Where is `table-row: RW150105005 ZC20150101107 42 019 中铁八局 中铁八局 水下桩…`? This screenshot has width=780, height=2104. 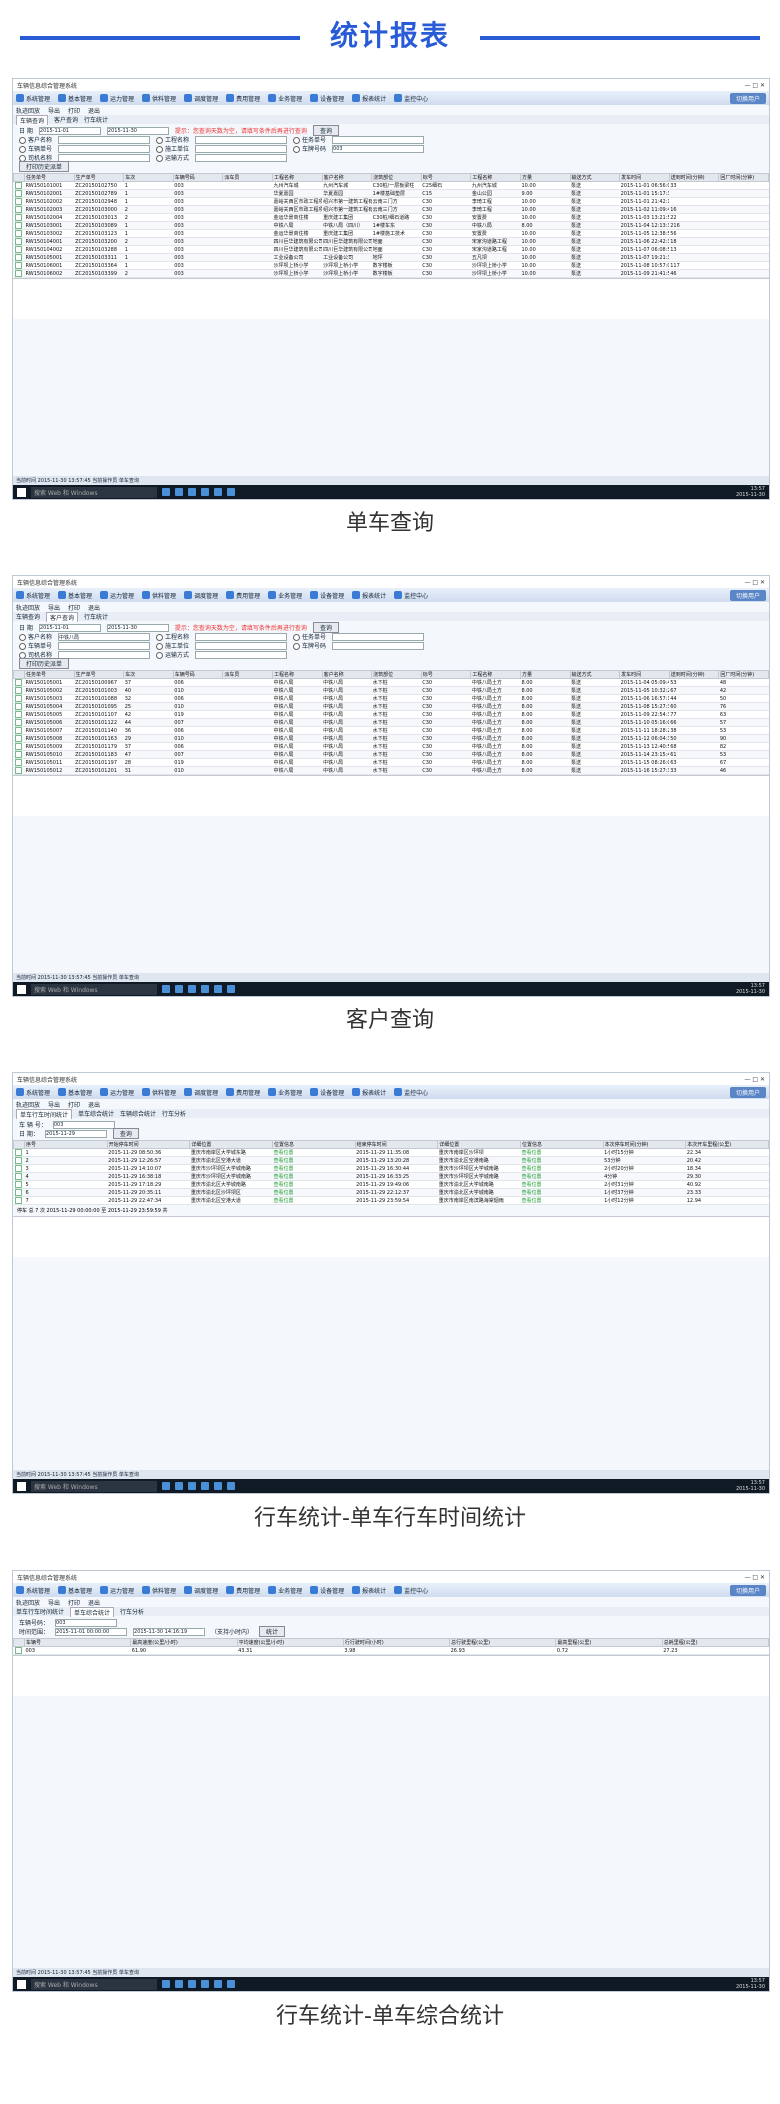 table-row: RW150105005 ZC20150101107 42 019 中铁八局 中铁八局 水下桩… is located at coordinates (391, 714).